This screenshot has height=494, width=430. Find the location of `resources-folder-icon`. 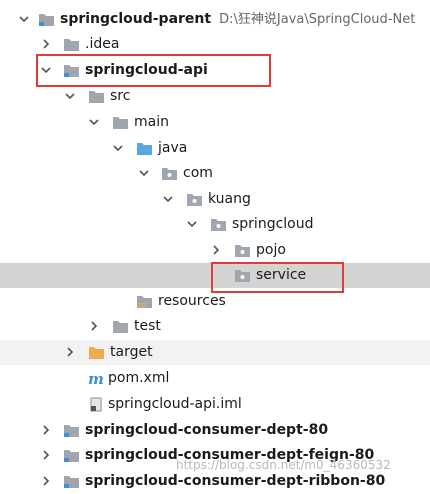

resources-folder-icon is located at coordinates (144, 301).